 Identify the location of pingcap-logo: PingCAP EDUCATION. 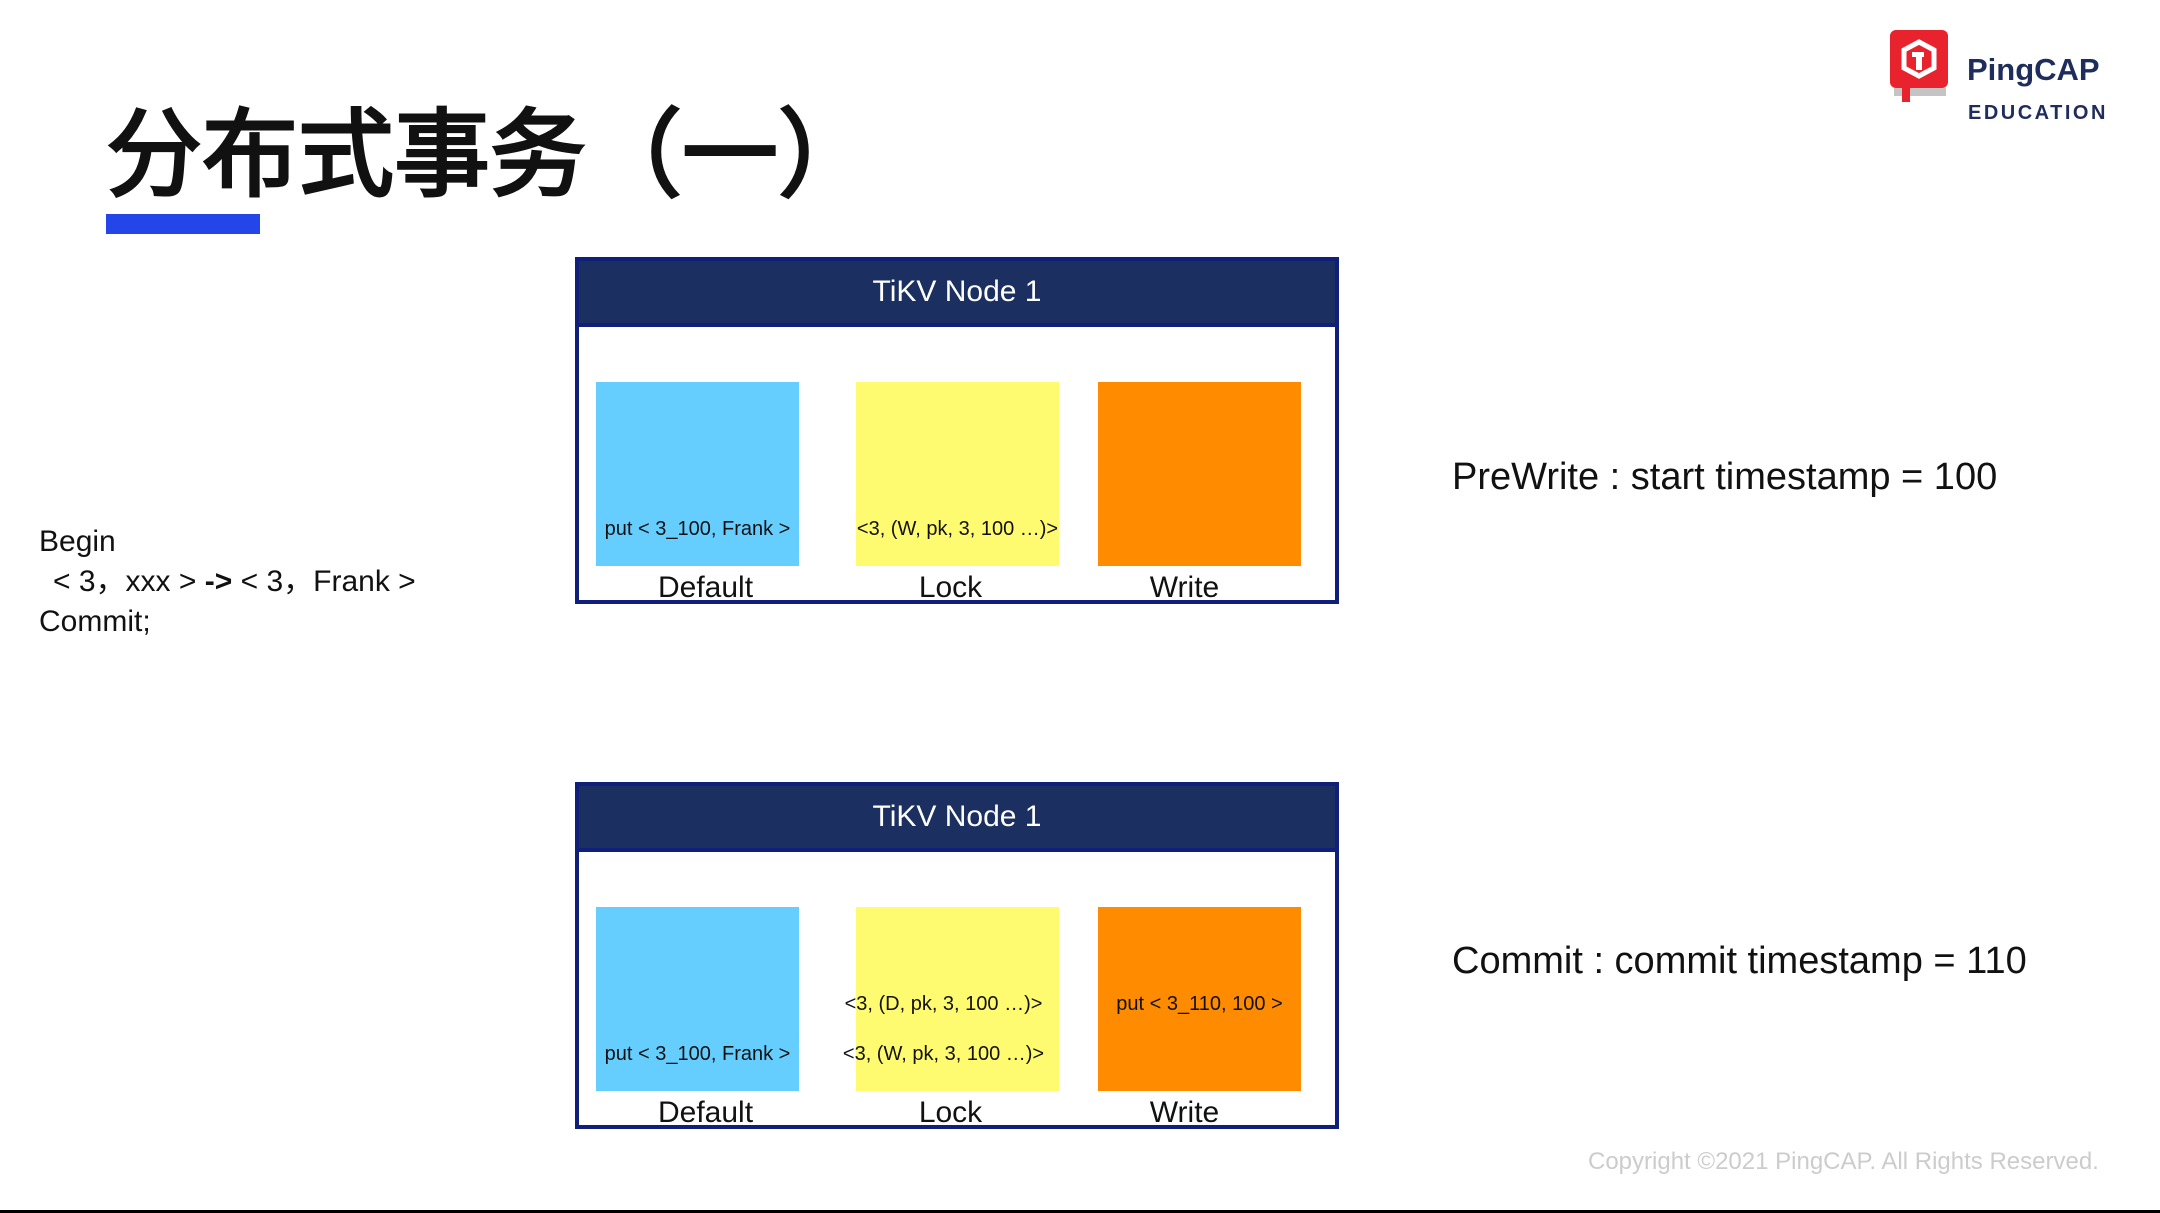
(2008, 76).